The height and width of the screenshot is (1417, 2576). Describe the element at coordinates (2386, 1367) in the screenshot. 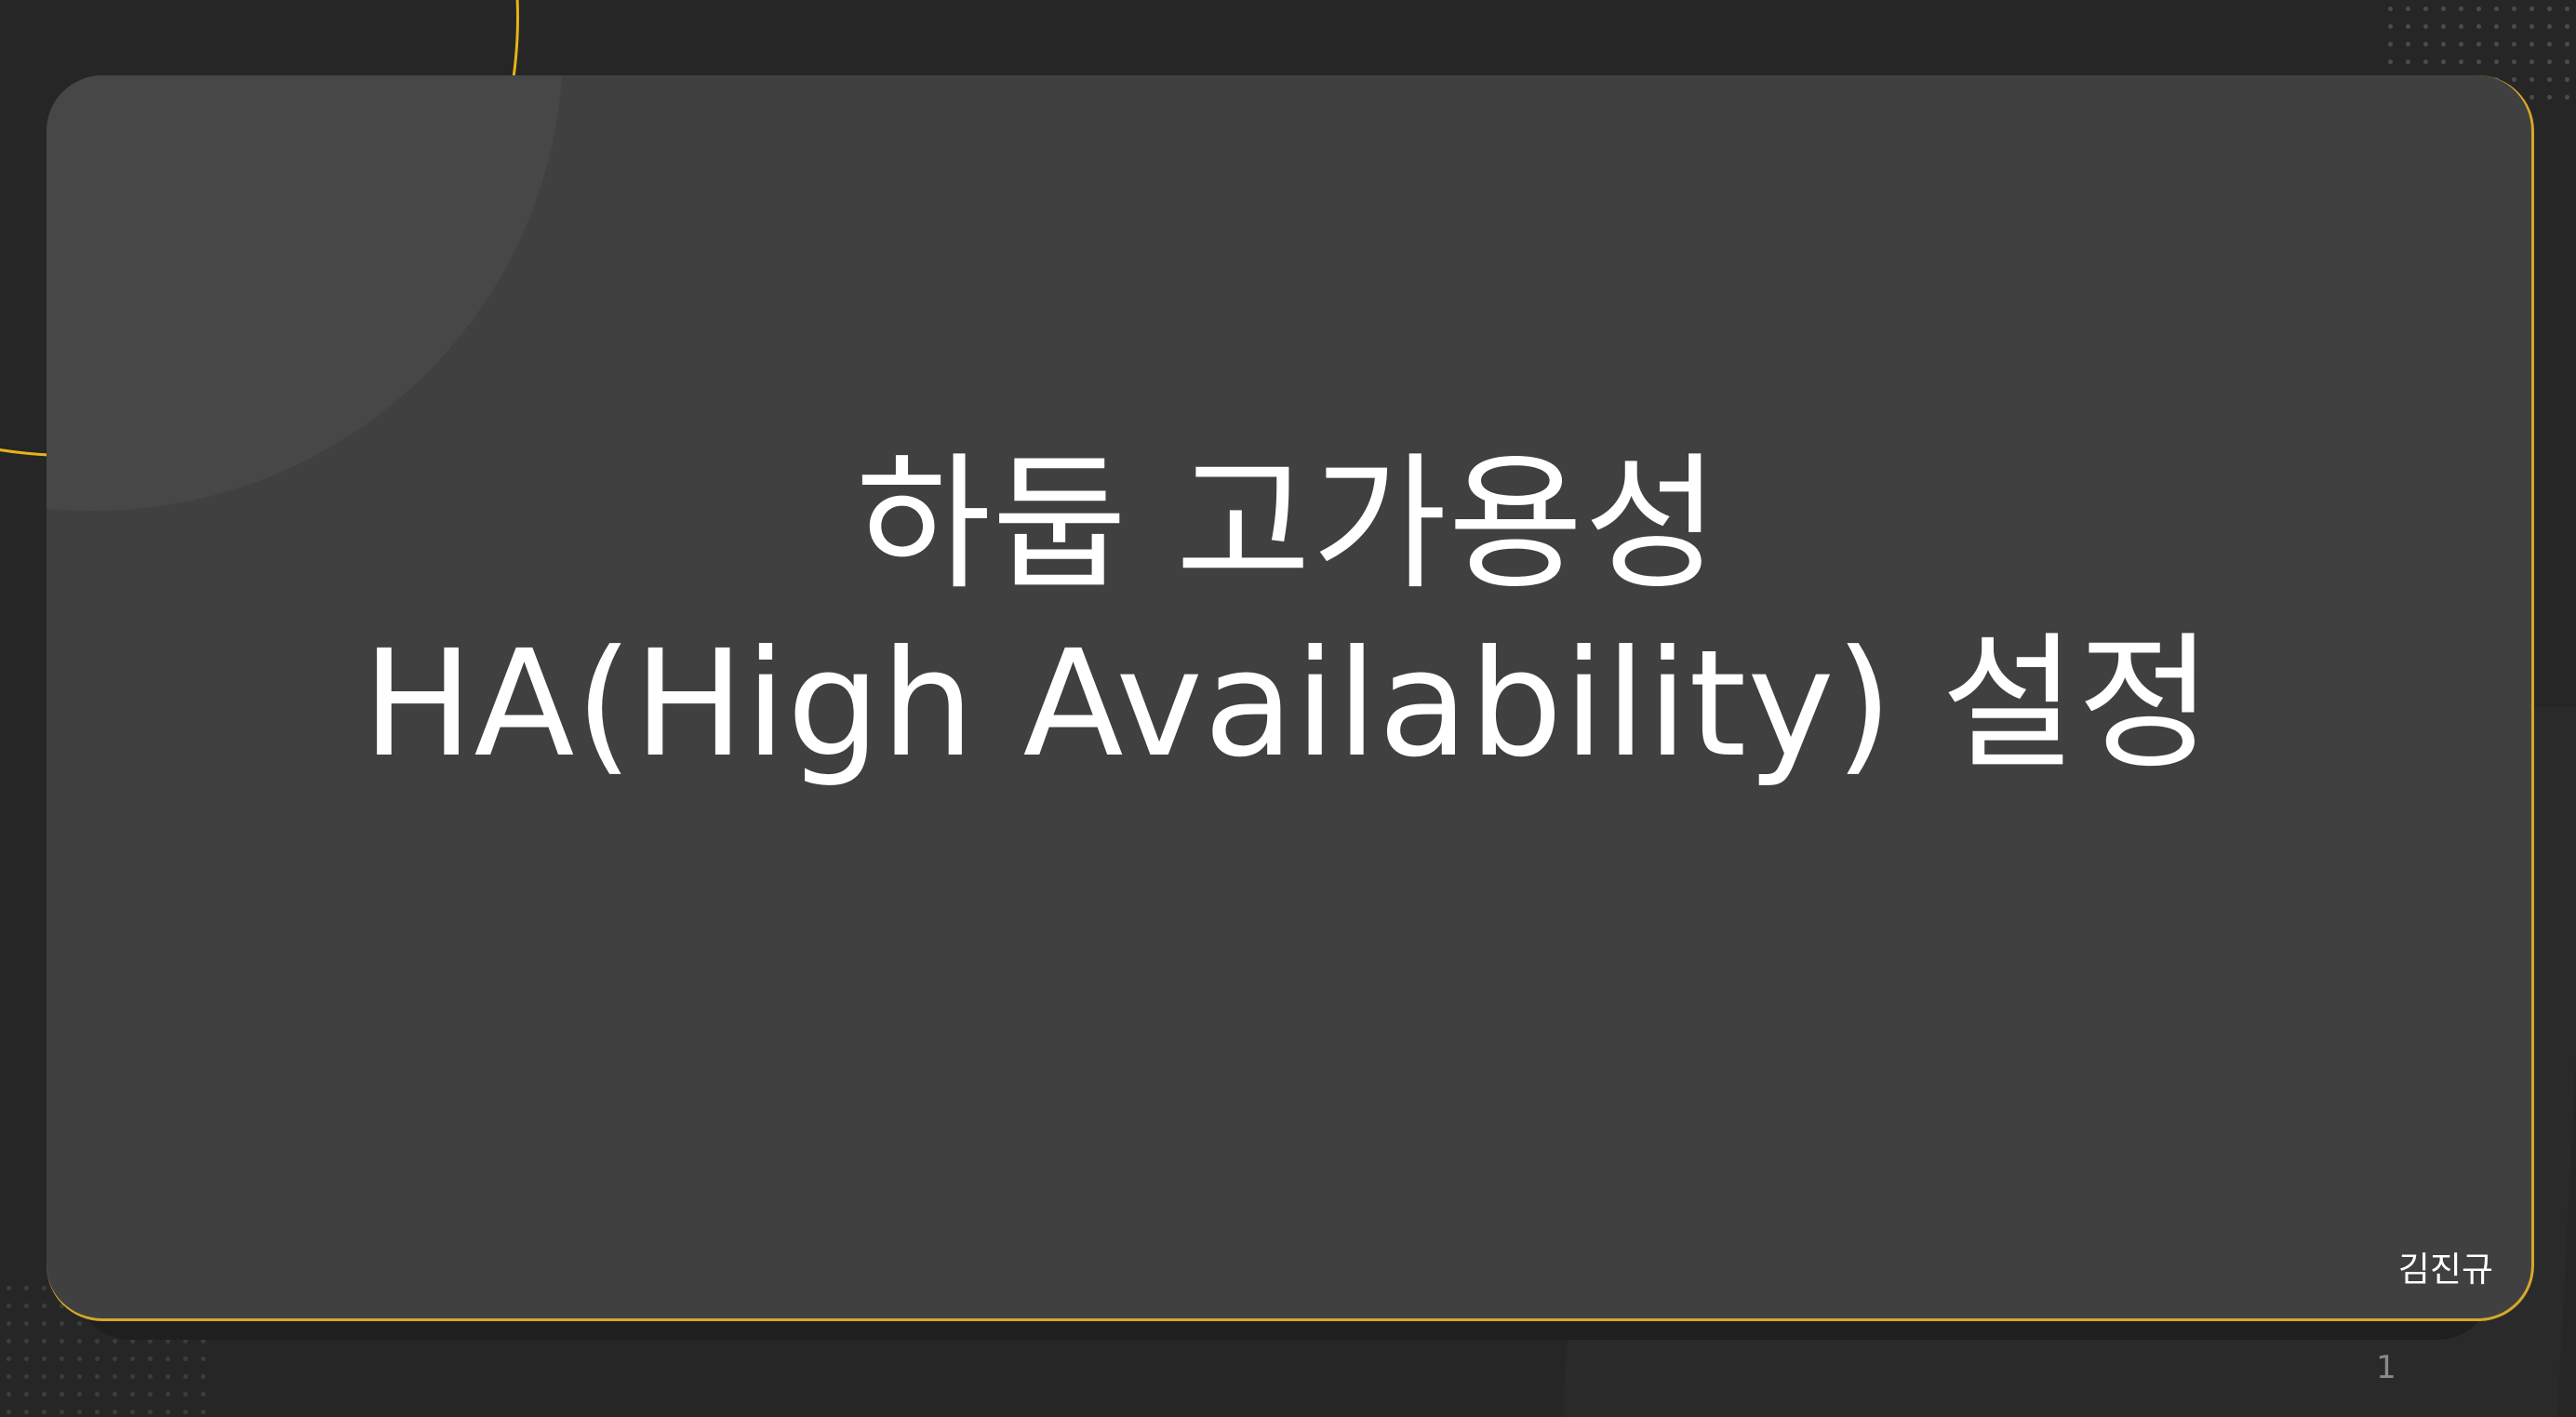

I see `slide-number: 1` at that location.